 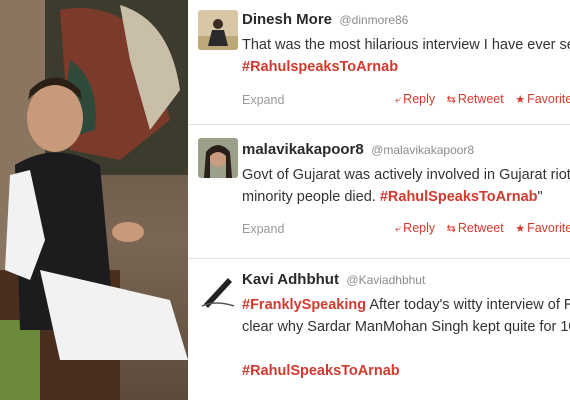 I want to click on user-handle: @dinmore86, so click(x=373, y=20).